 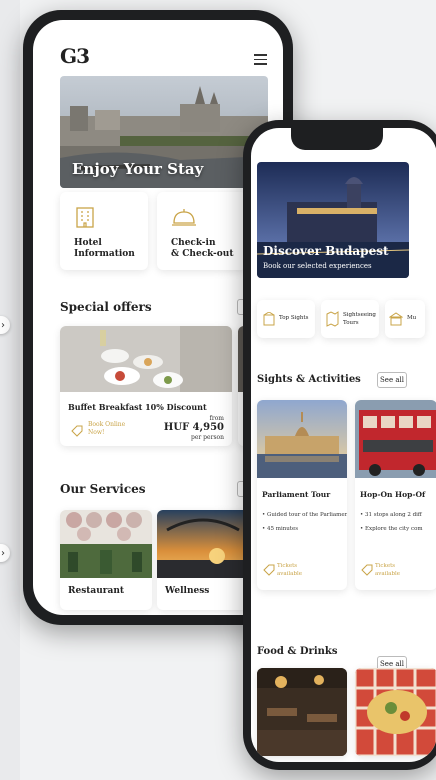 What do you see at coordinates (280, 529) in the screenshot?
I see `sight-bullet: • 45 minutes` at bounding box center [280, 529].